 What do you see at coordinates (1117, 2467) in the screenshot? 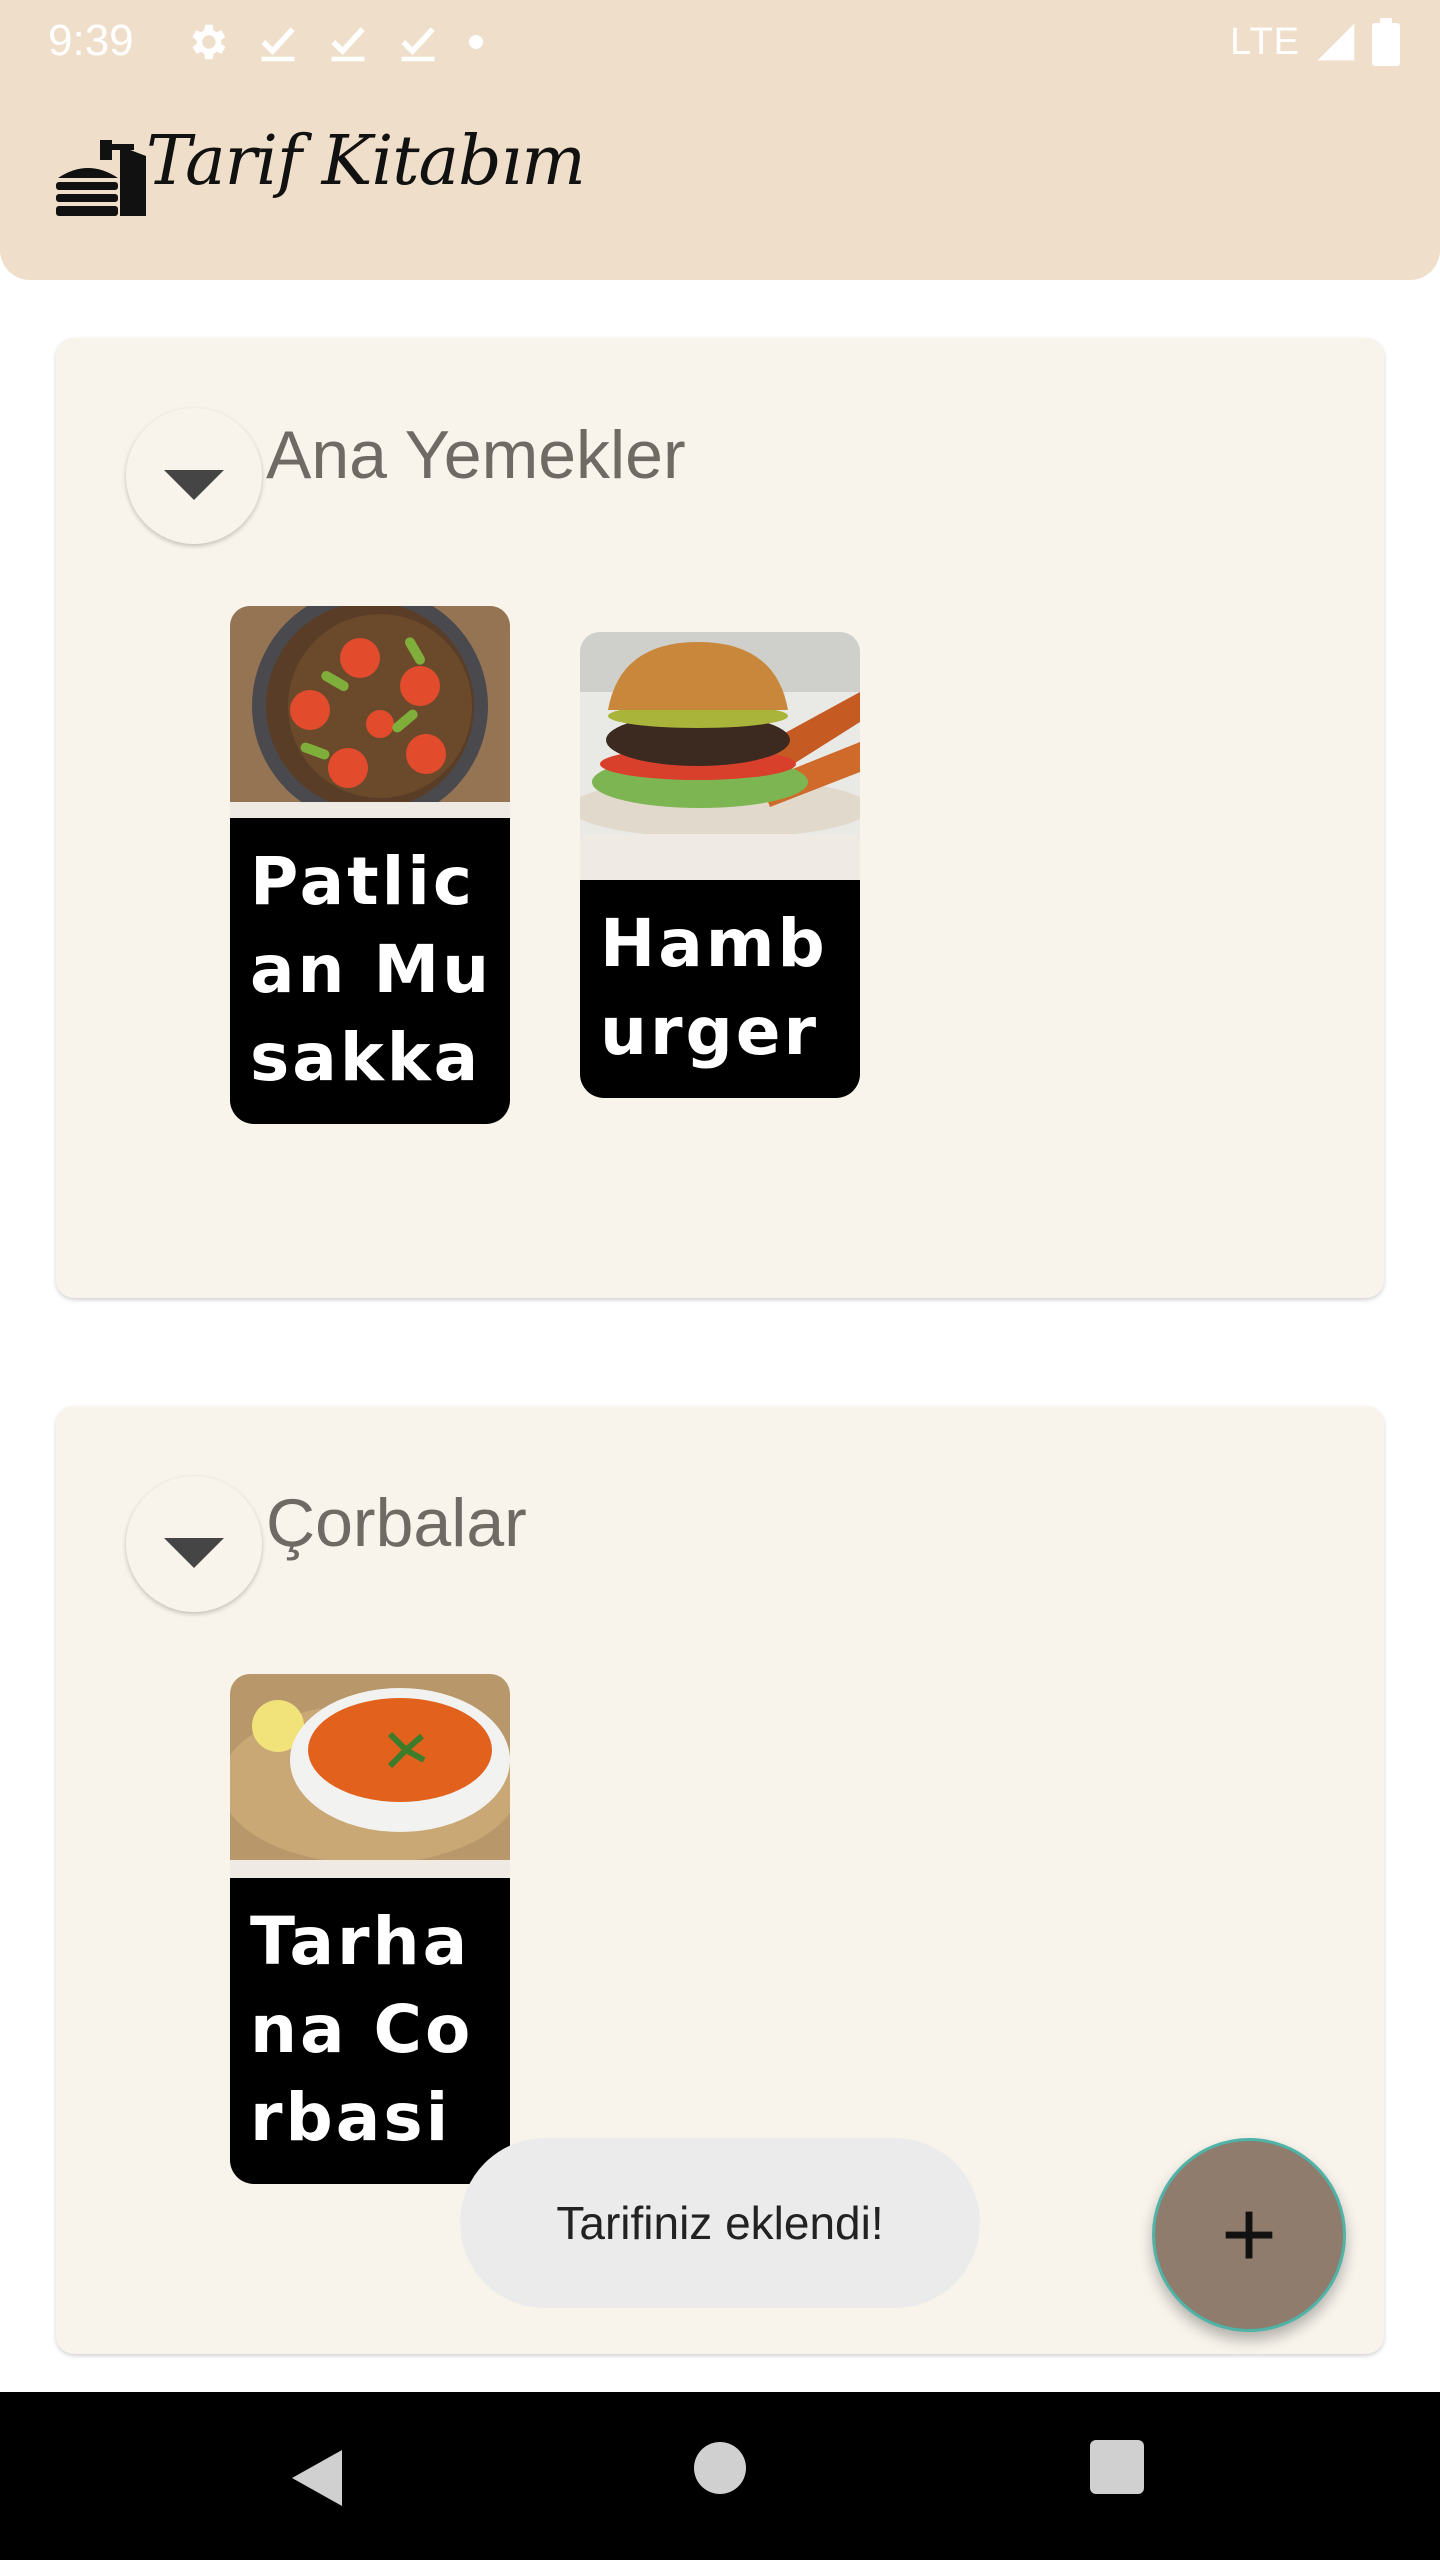
I see `recents-icon` at bounding box center [1117, 2467].